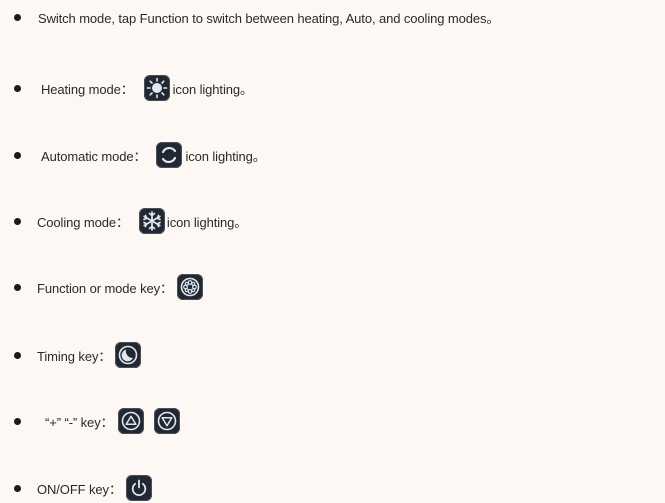 The image size is (665, 503). What do you see at coordinates (83, 222) in the screenshot?
I see `cooling-mode-label: Cooling mode：` at bounding box center [83, 222].